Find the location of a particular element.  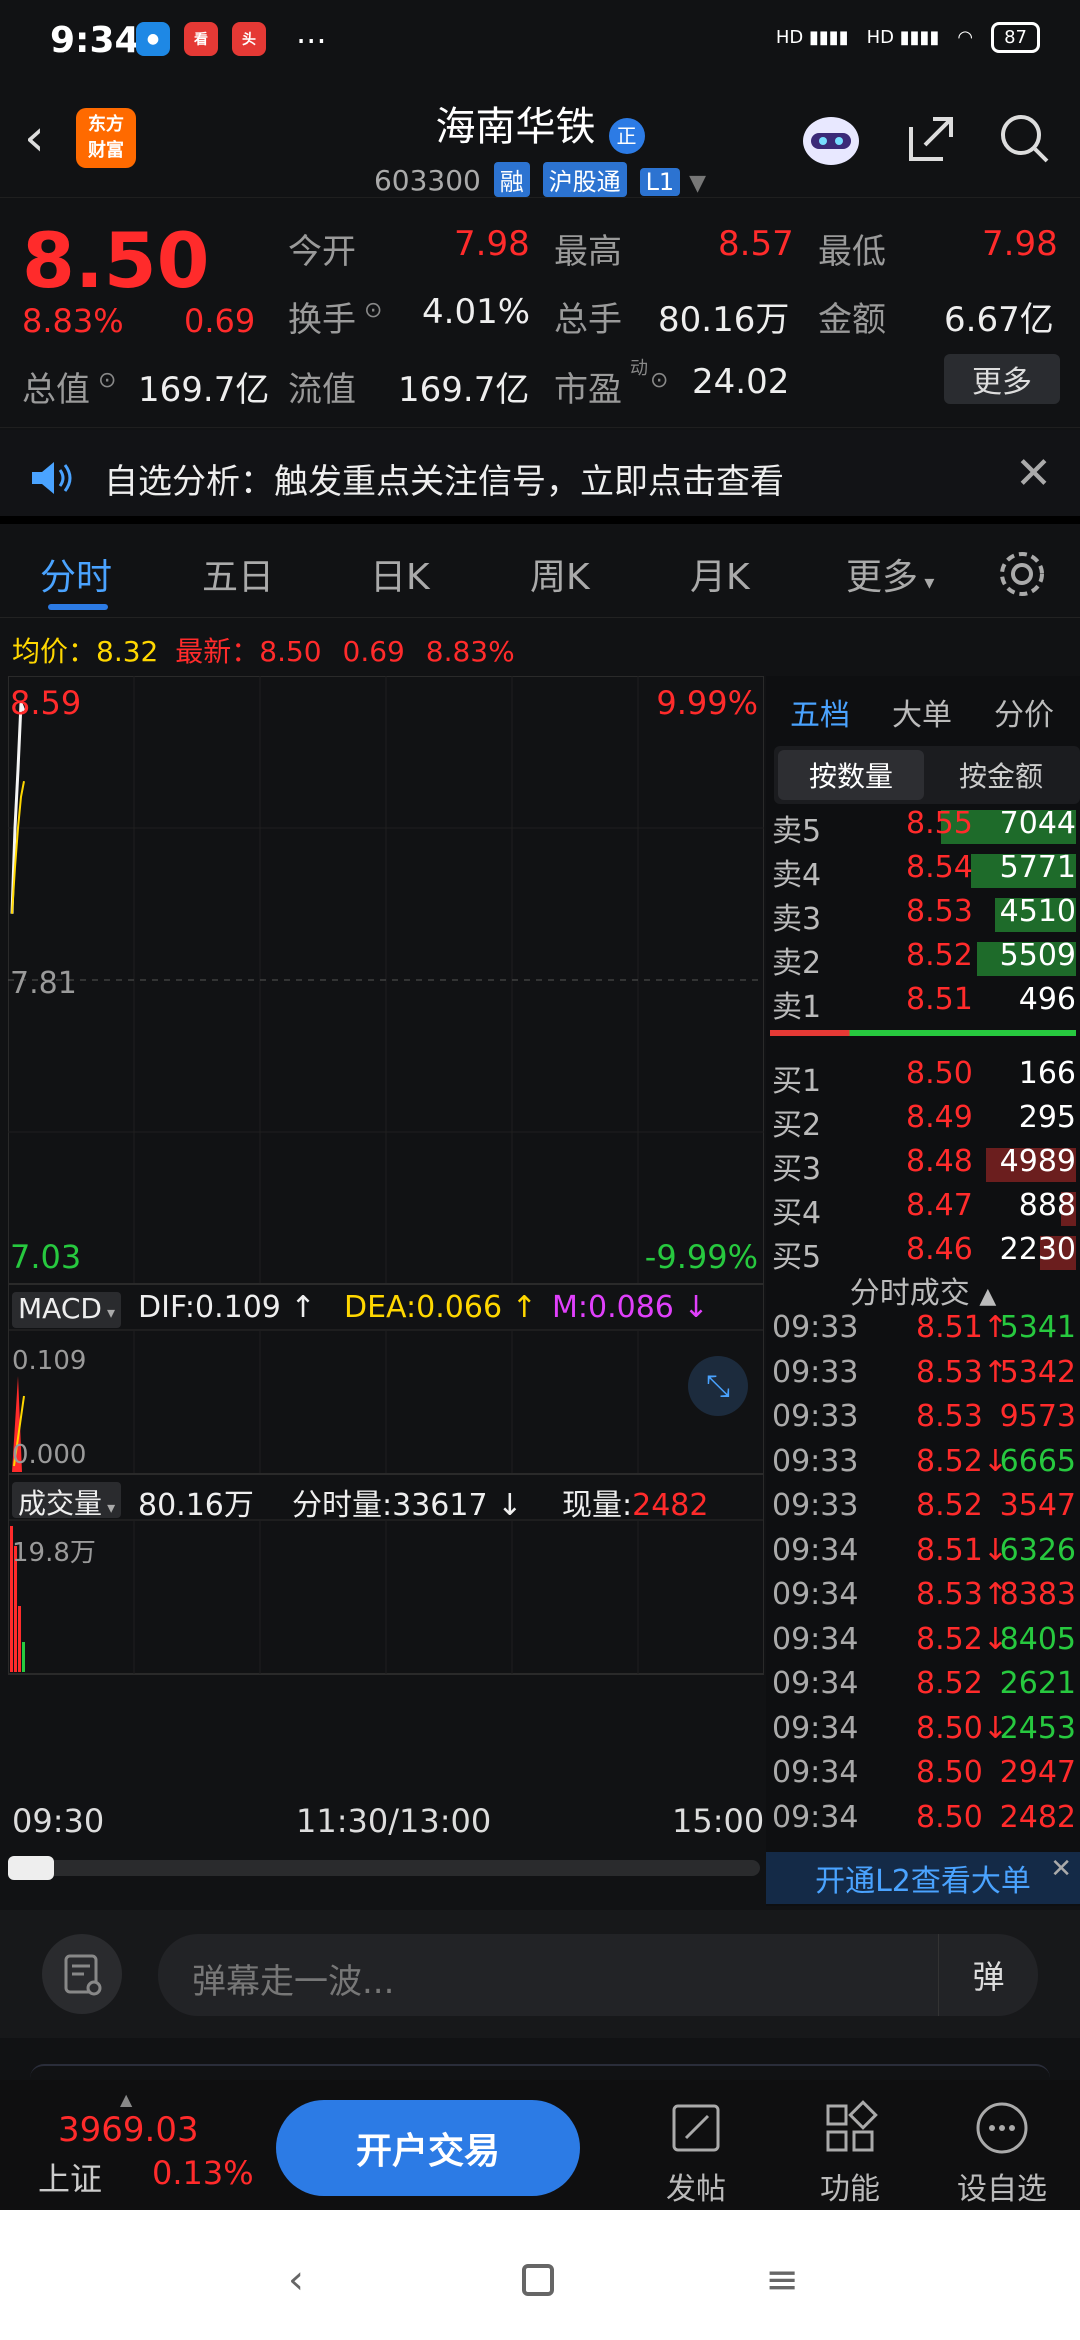

label-pe: 市盈 is located at coordinates (588, 390).